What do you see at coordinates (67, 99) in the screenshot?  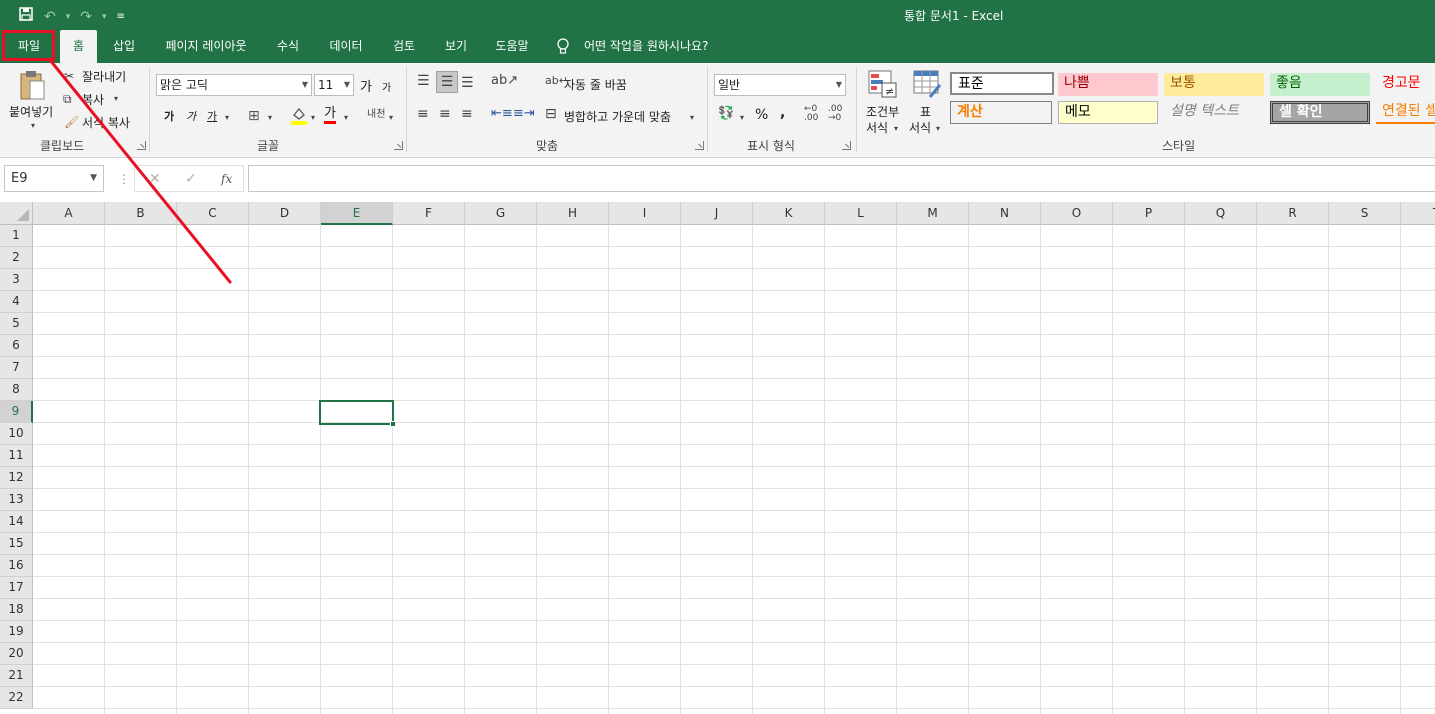 I see `copy-icon: ⧉` at bounding box center [67, 99].